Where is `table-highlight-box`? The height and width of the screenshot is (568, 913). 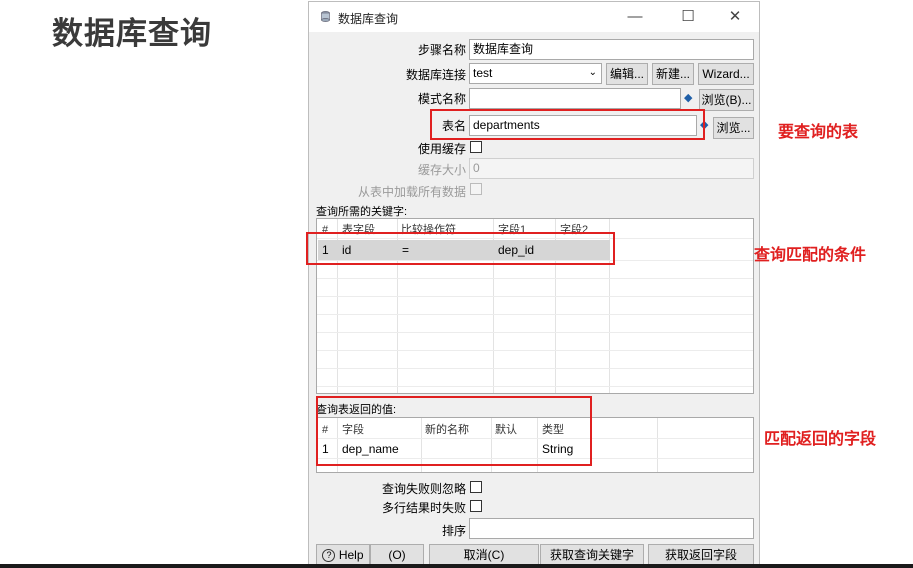
table-highlight-box is located at coordinates (567, 124).